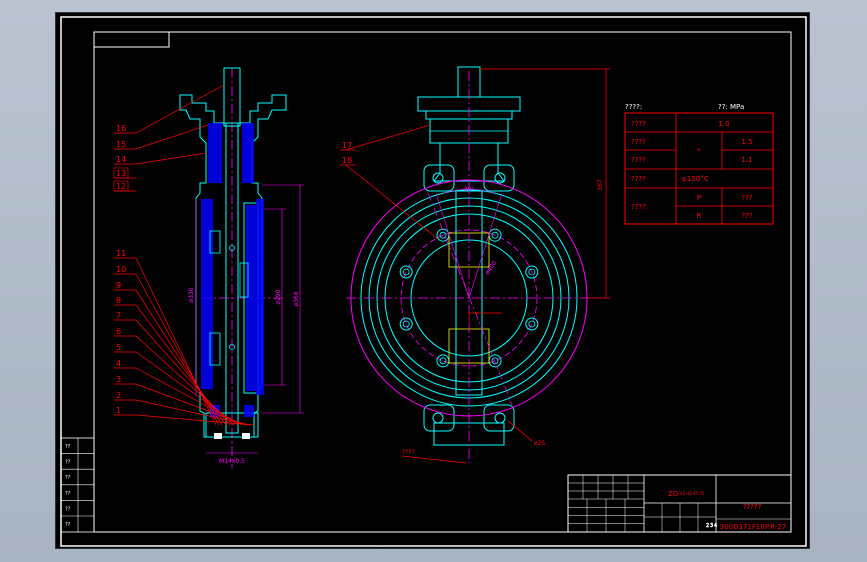  What do you see at coordinates (121, 269) in the screenshot?
I see `part-label-10: 10` at bounding box center [121, 269].